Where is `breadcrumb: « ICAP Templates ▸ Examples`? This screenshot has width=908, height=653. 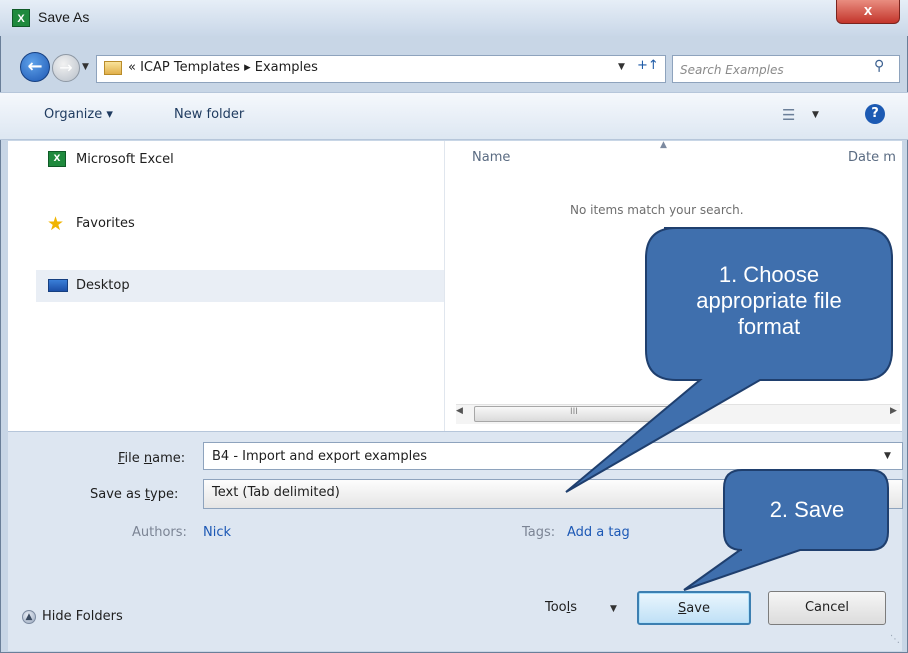
breadcrumb: « ICAP Templates ▸ Examples is located at coordinates (223, 67).